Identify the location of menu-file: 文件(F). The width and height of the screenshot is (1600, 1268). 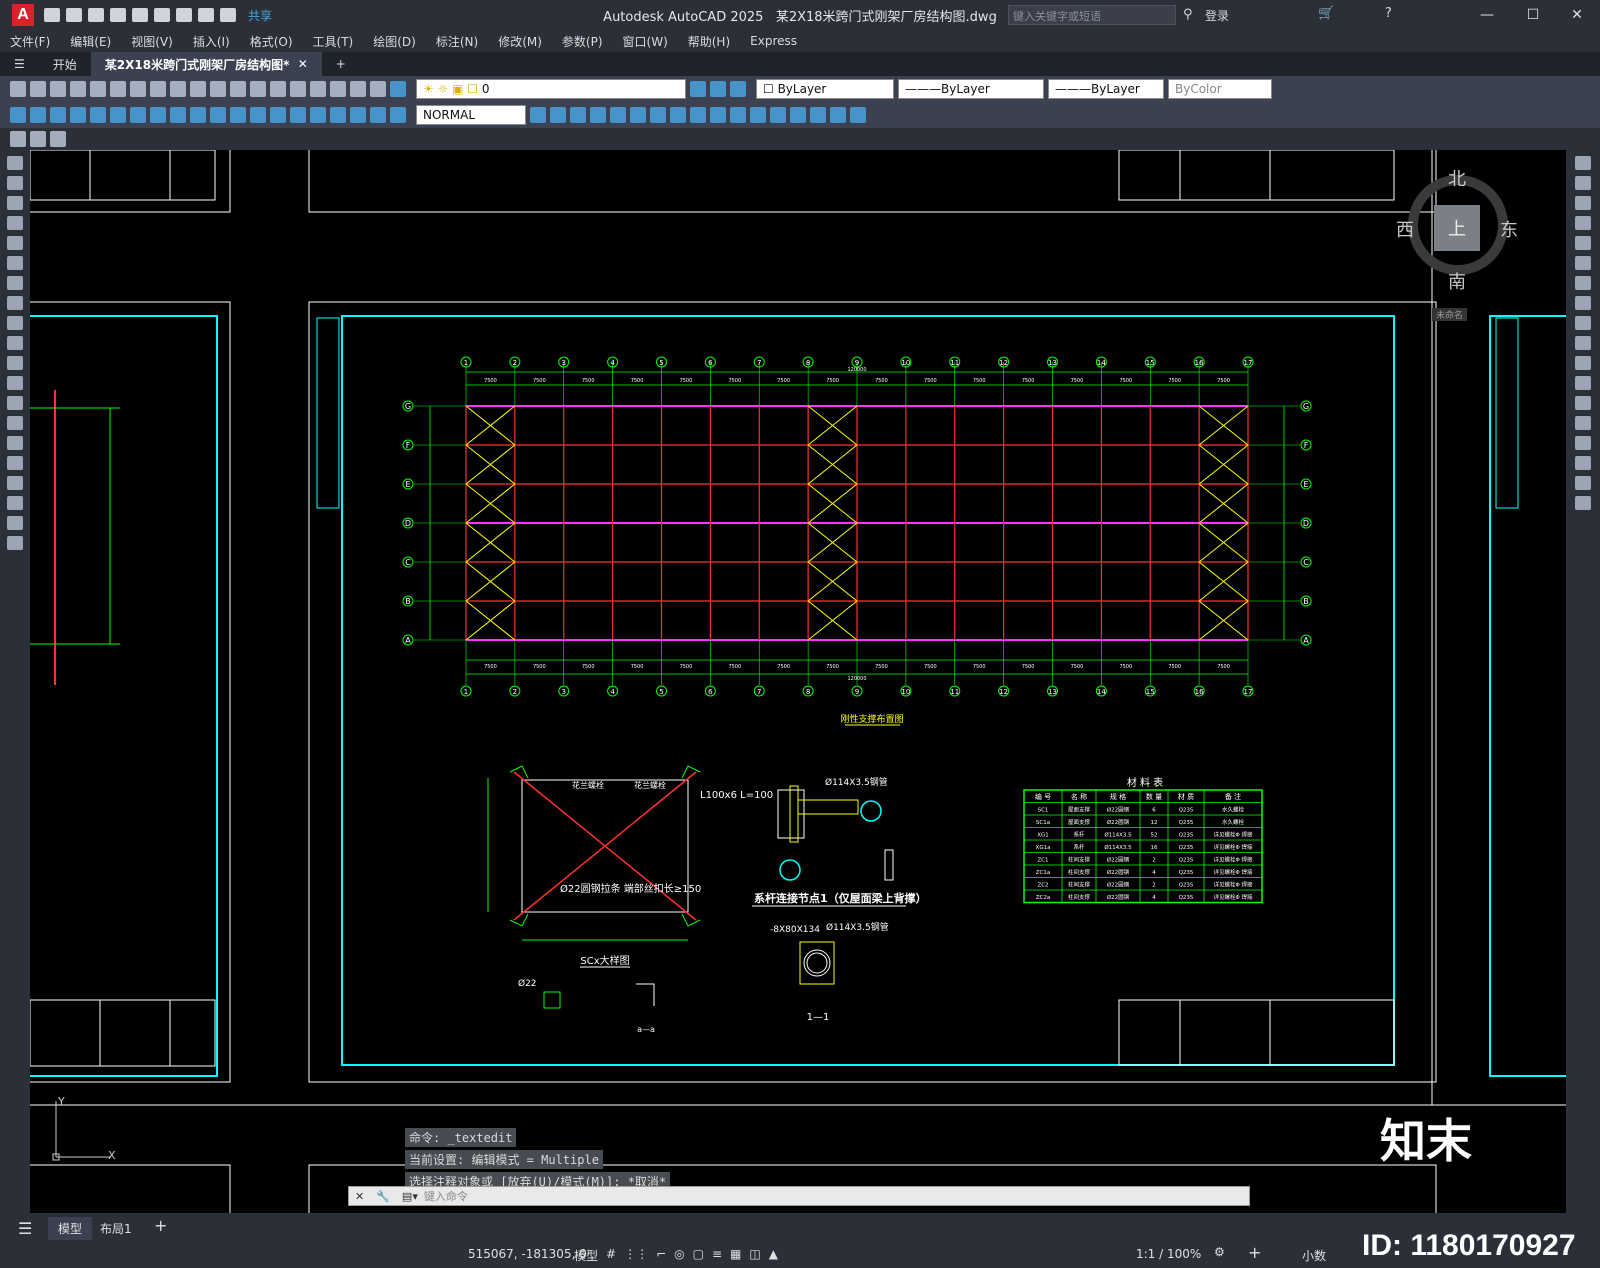
(30, 41).